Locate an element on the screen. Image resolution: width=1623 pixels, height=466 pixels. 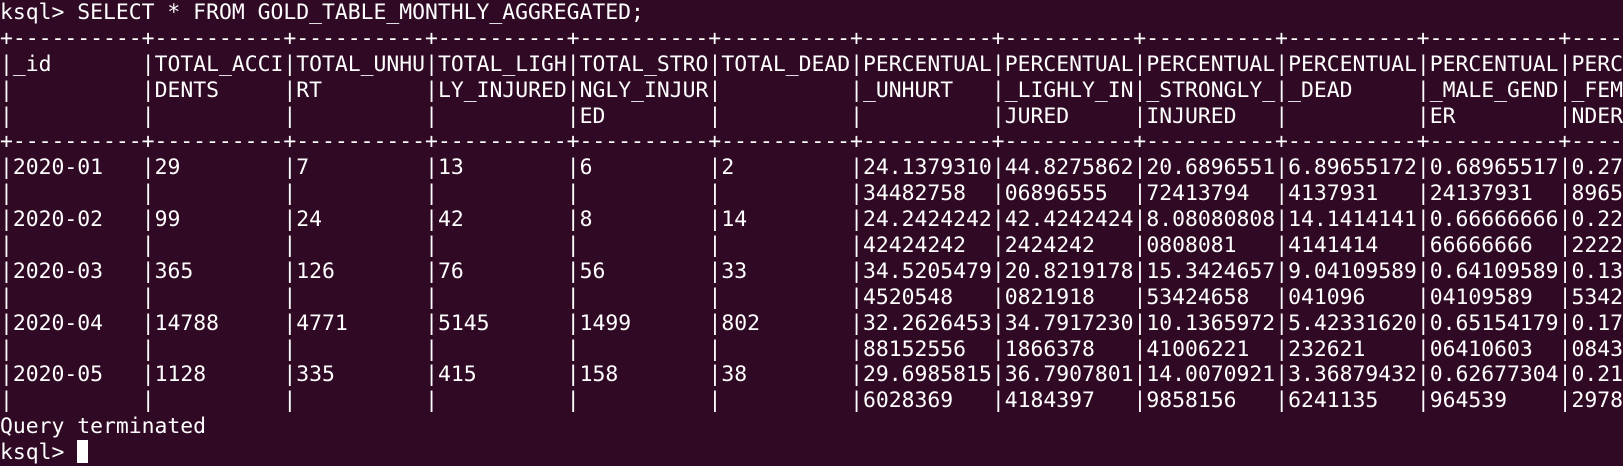
table-cell: 56 is located at coordinates (644, 271).